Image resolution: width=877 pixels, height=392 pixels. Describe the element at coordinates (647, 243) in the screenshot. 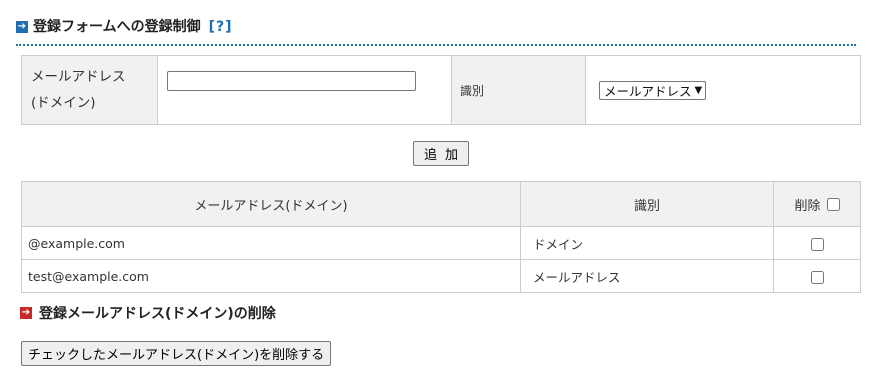

I see `row-type: ドメイン` at that location.